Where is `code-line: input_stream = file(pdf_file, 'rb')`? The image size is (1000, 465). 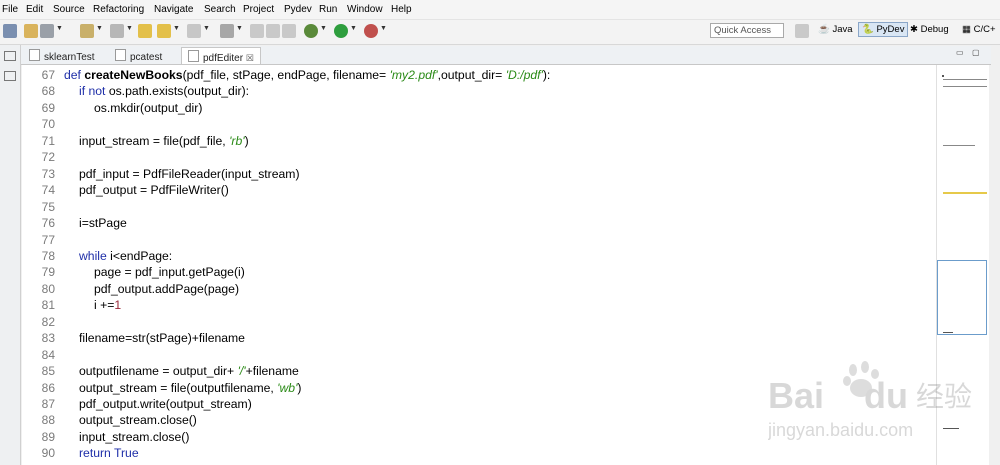 code-line: input_stream = file(pdf_file, 'rb') is located at coordinates (164, 141).